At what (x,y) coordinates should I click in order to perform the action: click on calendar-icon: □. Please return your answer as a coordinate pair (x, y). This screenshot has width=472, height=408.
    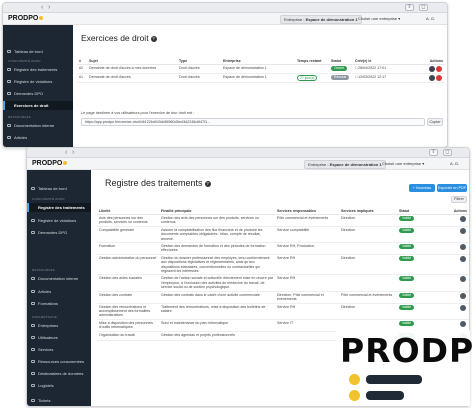
    Looking at the image, I should click on (356, 68).